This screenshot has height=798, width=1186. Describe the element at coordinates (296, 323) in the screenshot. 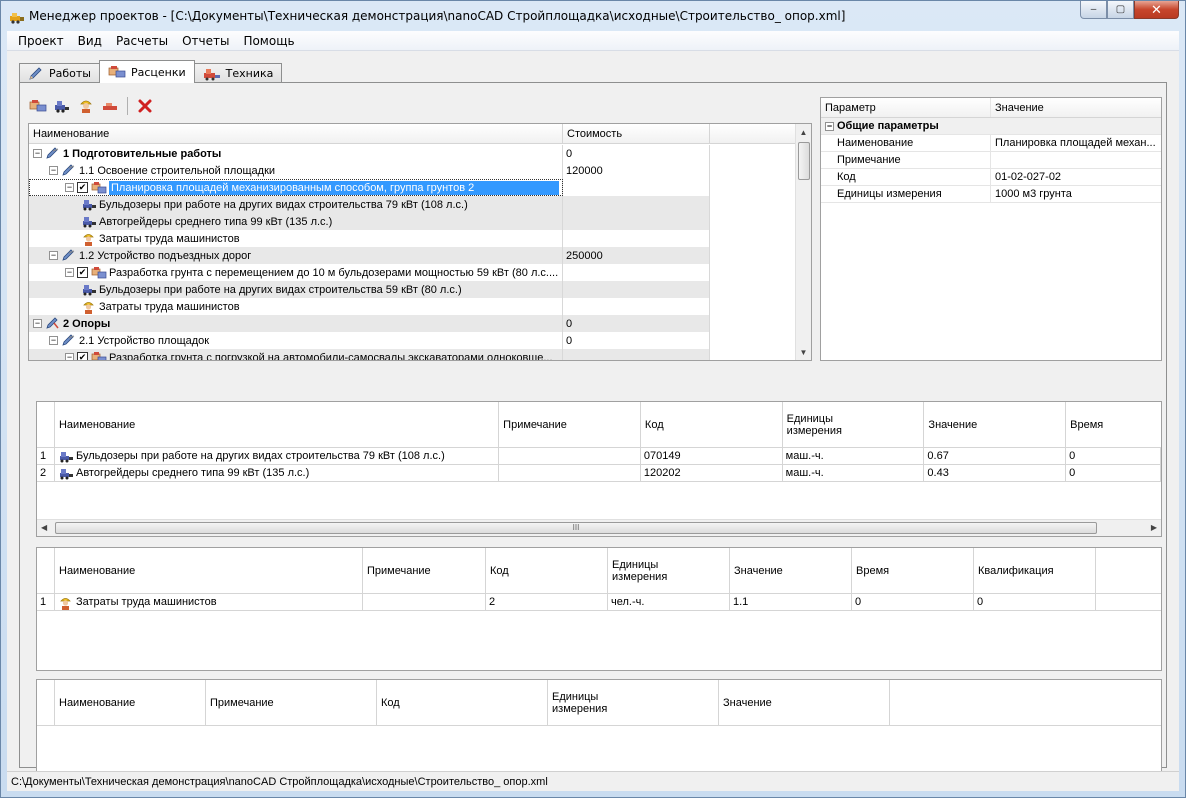

I see `tree-name-cell: − 2 Опоры` at that location.